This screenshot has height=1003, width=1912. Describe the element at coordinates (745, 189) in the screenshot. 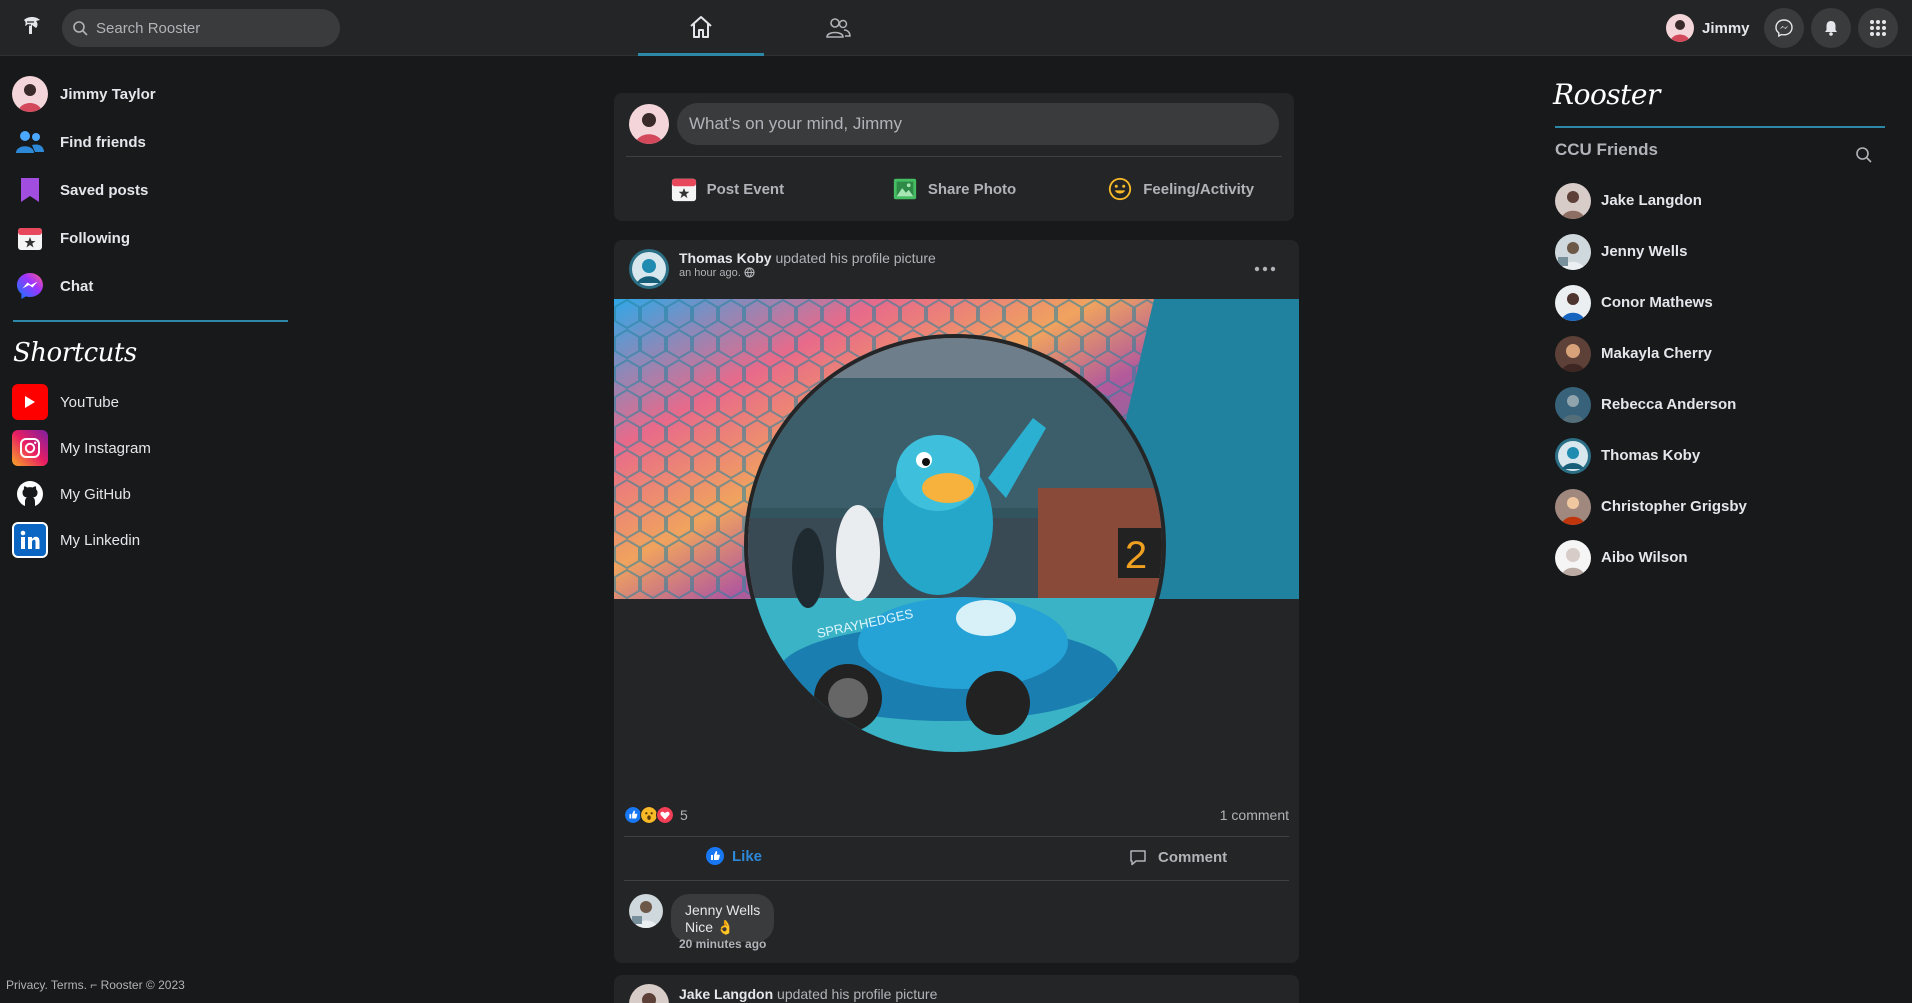

I see `action-label: Post Event` at that location.